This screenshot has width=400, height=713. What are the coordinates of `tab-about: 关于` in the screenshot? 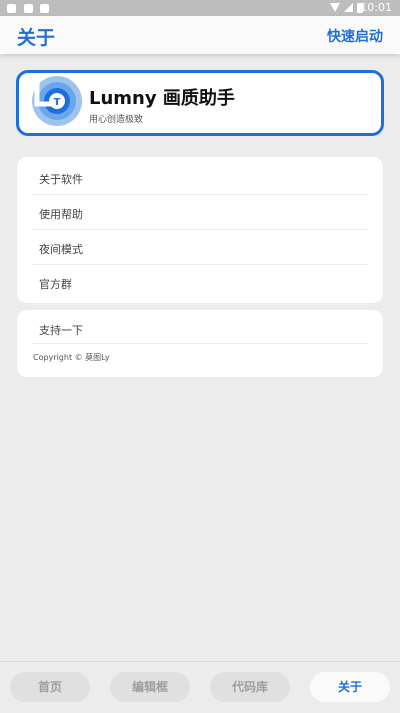 It's located at (350, 687).